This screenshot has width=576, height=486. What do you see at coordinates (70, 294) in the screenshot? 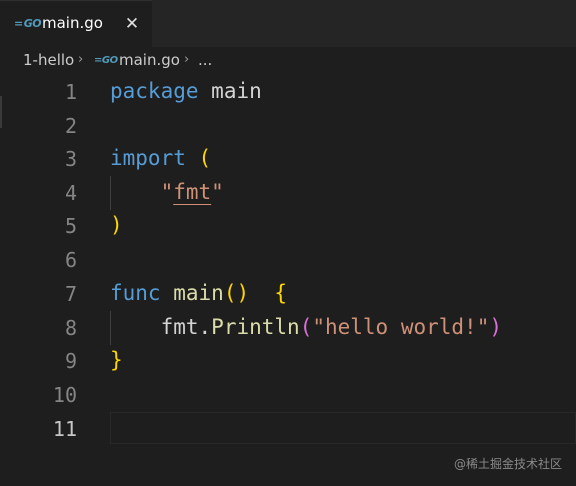
I see `line-number: 7` at bounding box center [70, 294].